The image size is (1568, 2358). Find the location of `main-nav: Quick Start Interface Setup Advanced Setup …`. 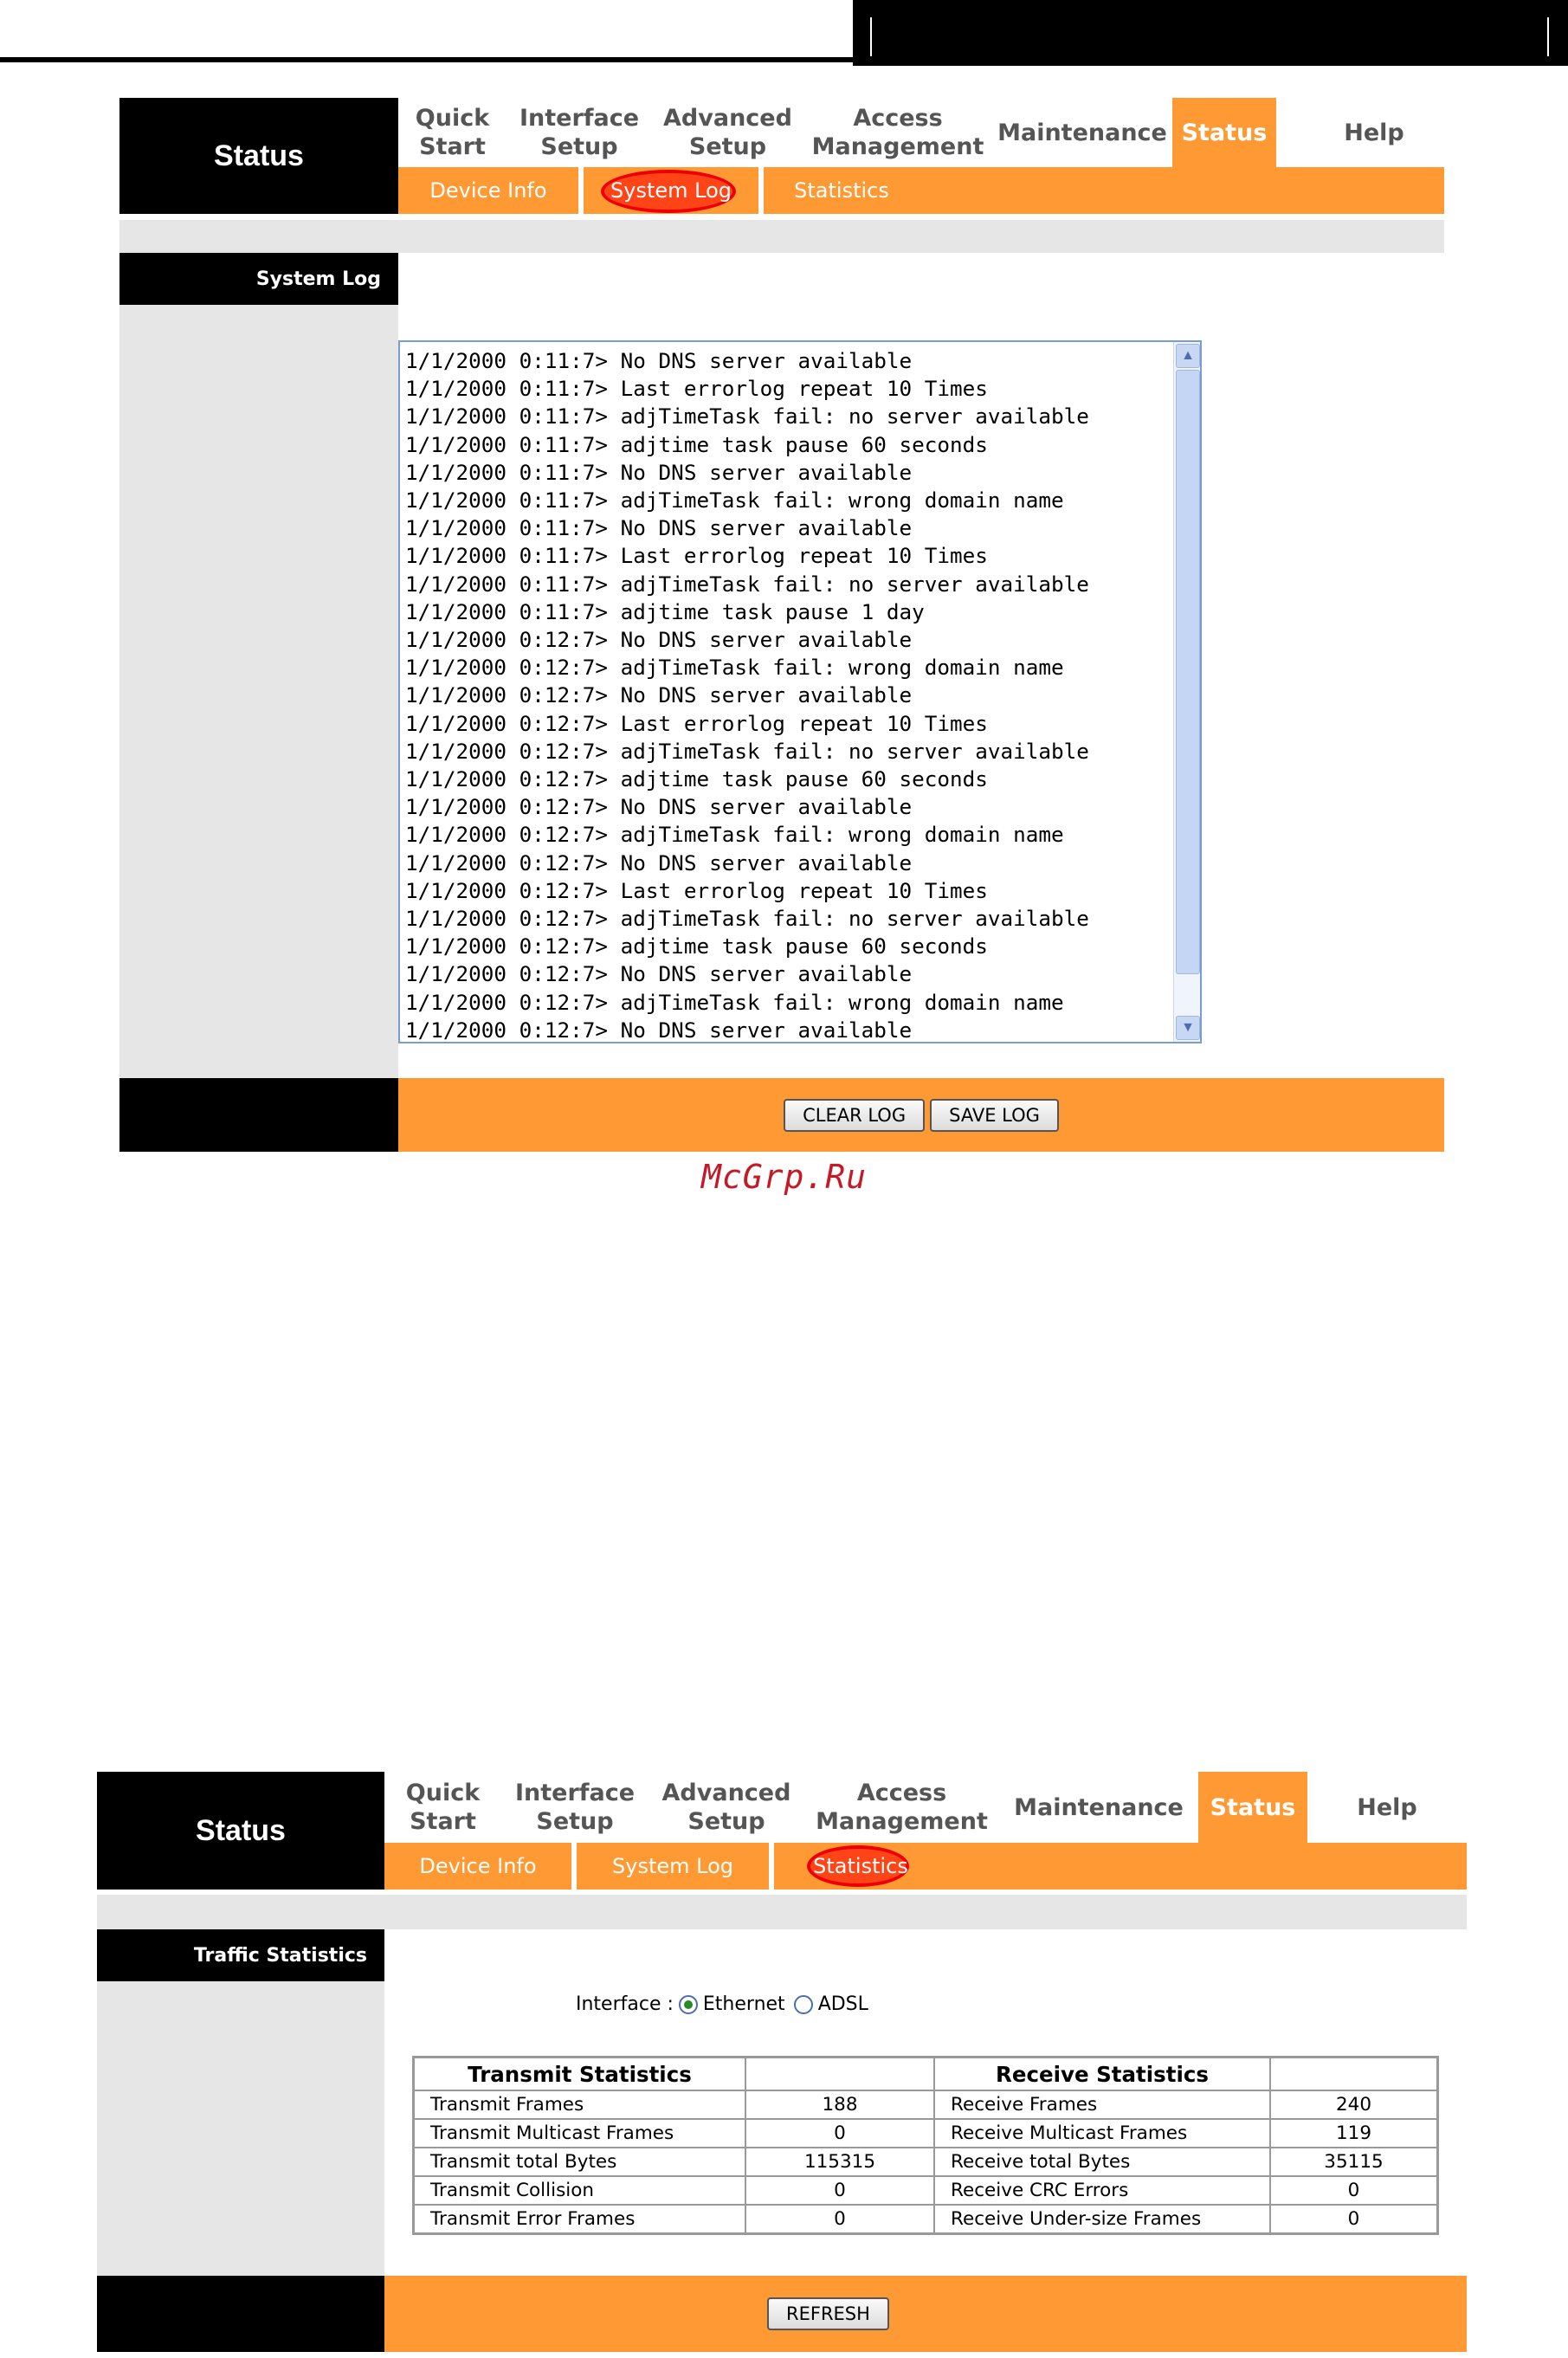

main-nav: Quick Start Interface Setup Advanced Setup … is located at coordinates (935, 132).